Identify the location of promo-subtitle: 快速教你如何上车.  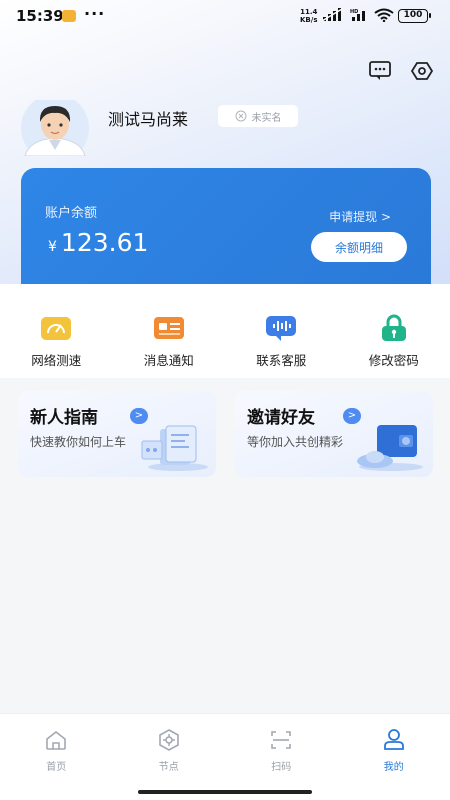
(78, 442).